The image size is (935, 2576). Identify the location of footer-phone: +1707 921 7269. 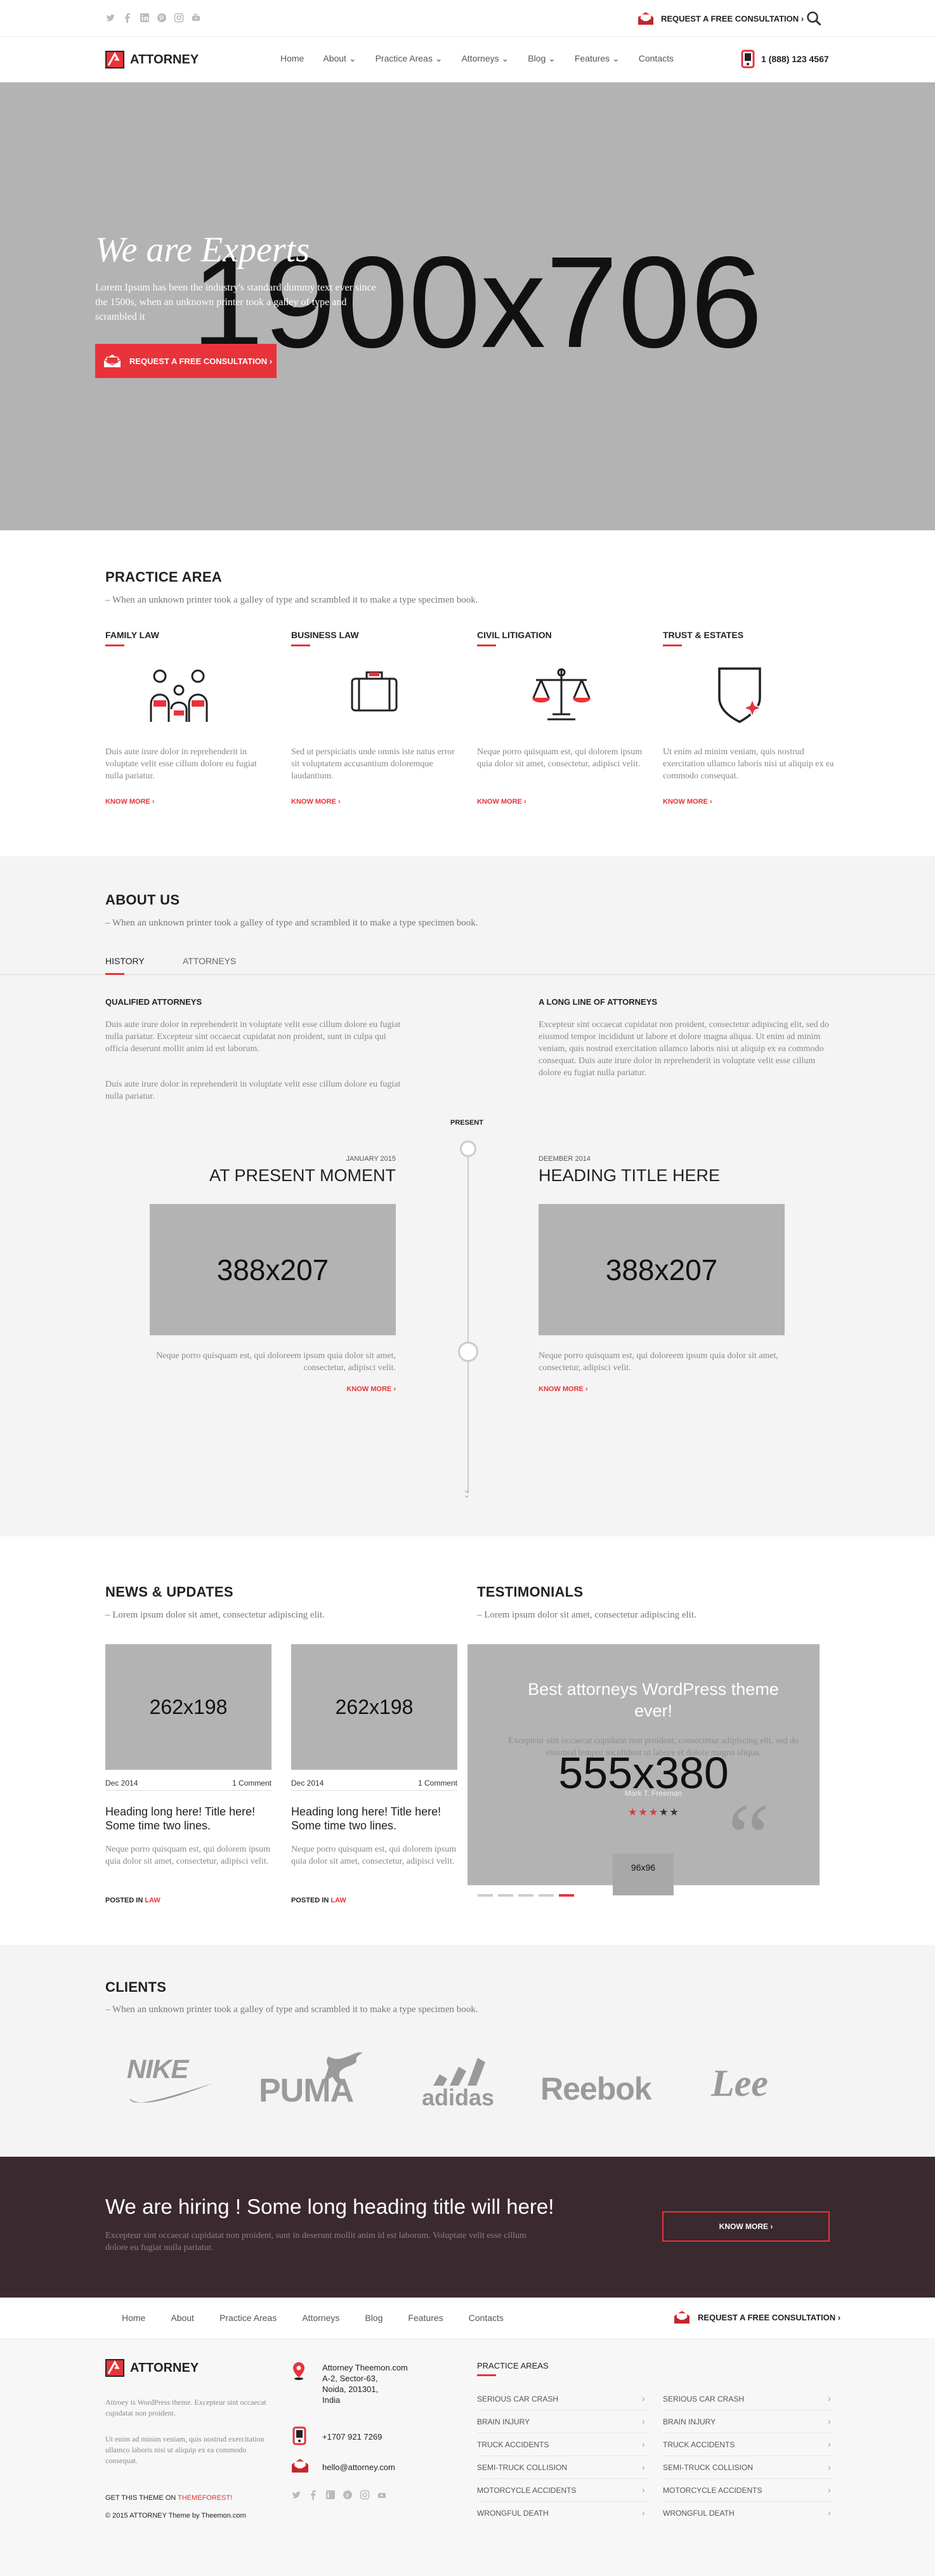
(352, 2437).